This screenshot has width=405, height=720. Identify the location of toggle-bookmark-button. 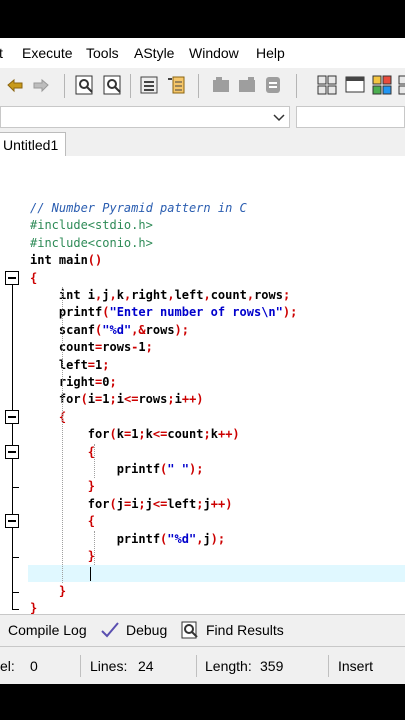
(221, 85).